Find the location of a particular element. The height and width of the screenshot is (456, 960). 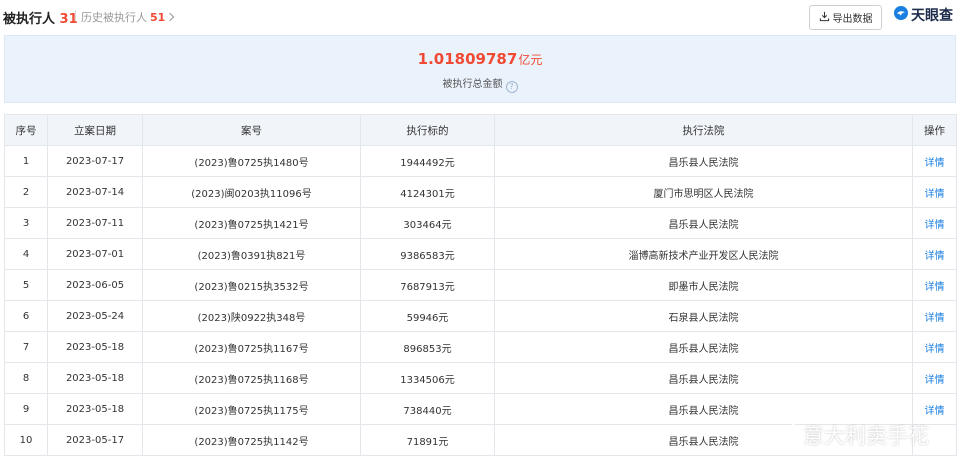

row-amount: 4124301元 is located at coordinates (427, 192).